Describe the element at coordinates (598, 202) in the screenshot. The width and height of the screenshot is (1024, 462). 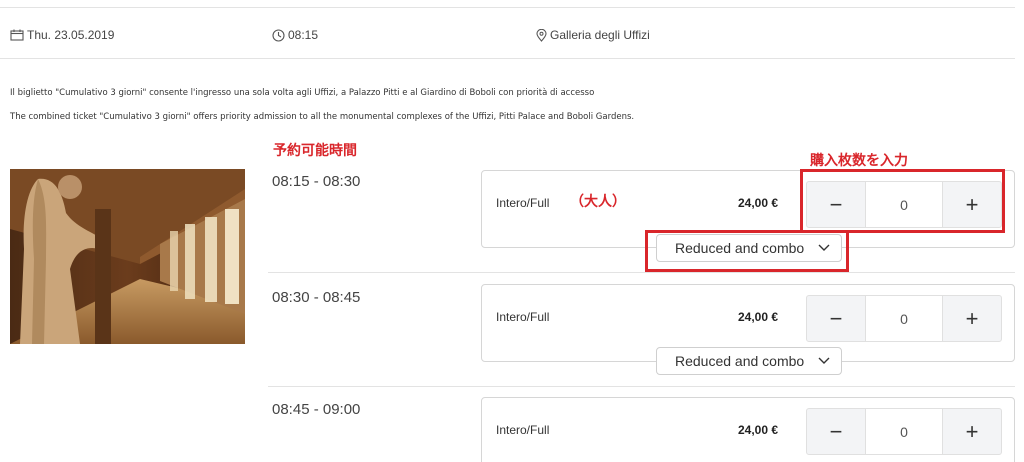
I see `annotation-adult: （大人）` at that location.